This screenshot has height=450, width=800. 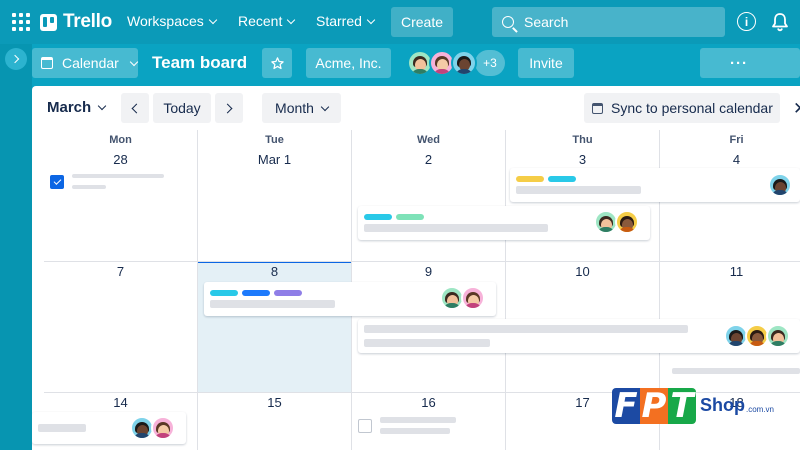 What do you see at coordinates (428, 159) in the screenshot?
I see `day-number: 2` at bounding box center [428, 159].